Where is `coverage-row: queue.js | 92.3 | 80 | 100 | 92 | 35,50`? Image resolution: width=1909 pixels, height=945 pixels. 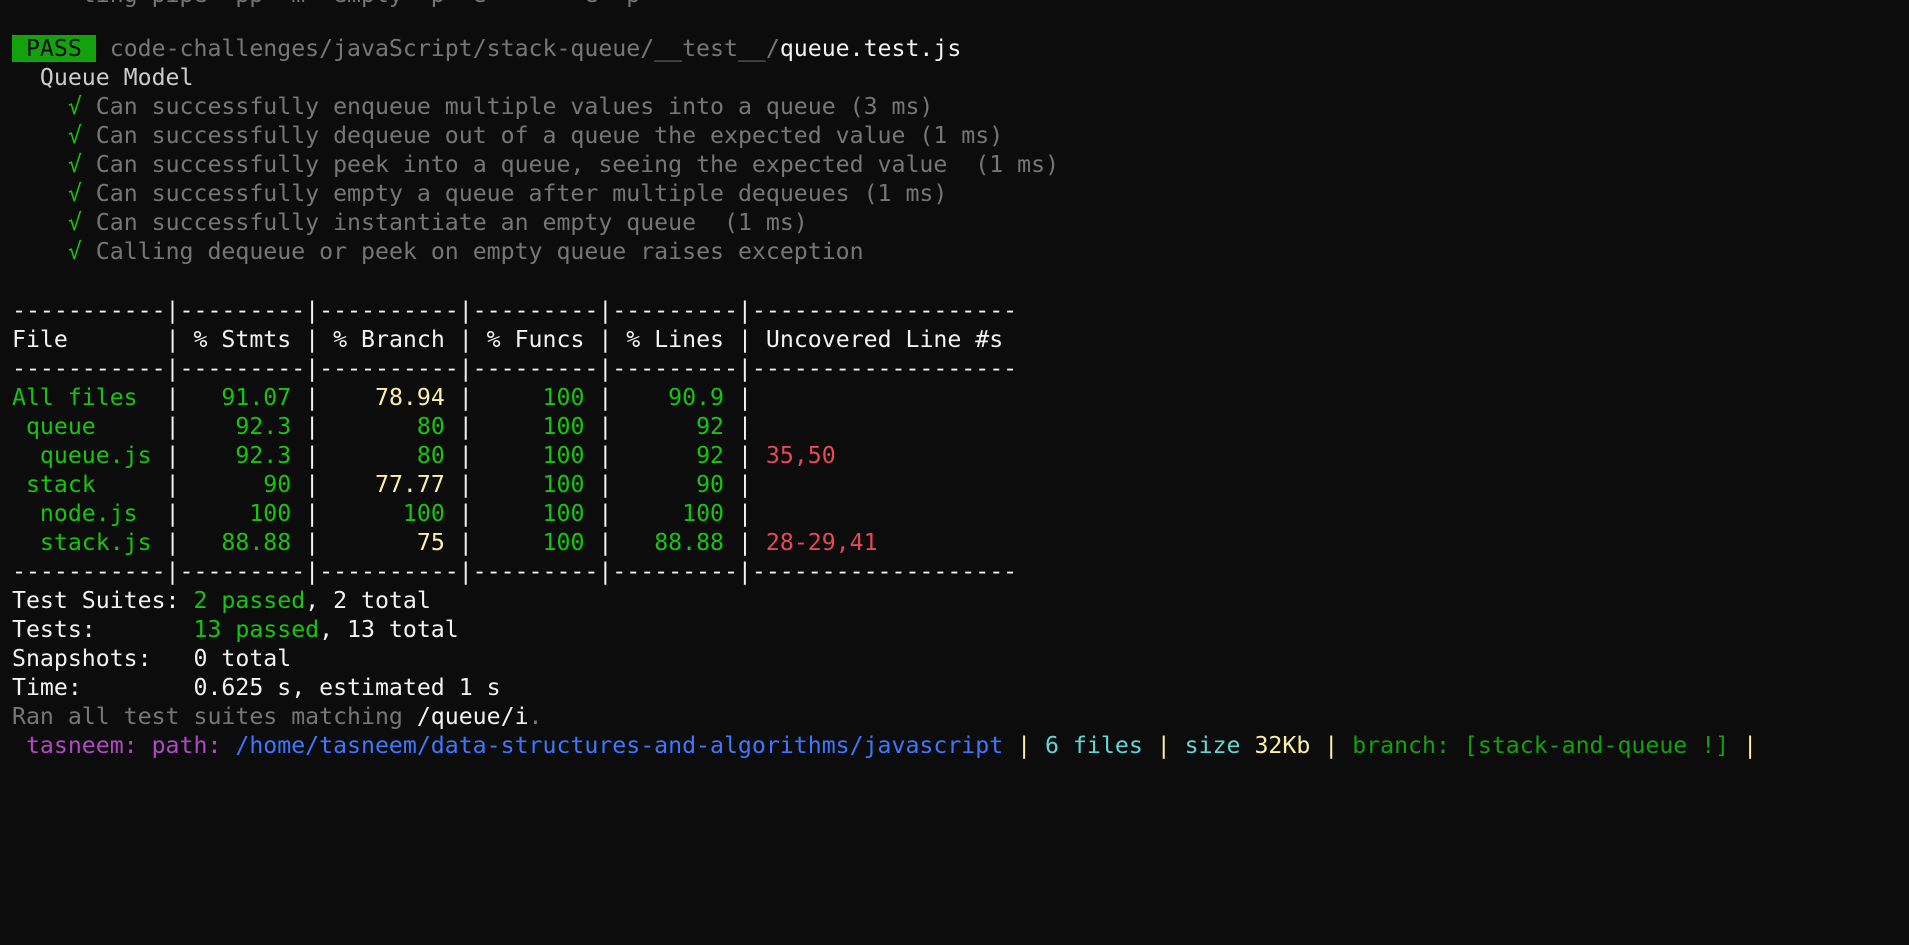
coverage-row: queue.js | 92.3 | 80 | 100 | 92 | 35,50 is located at coordinates (424, 455).